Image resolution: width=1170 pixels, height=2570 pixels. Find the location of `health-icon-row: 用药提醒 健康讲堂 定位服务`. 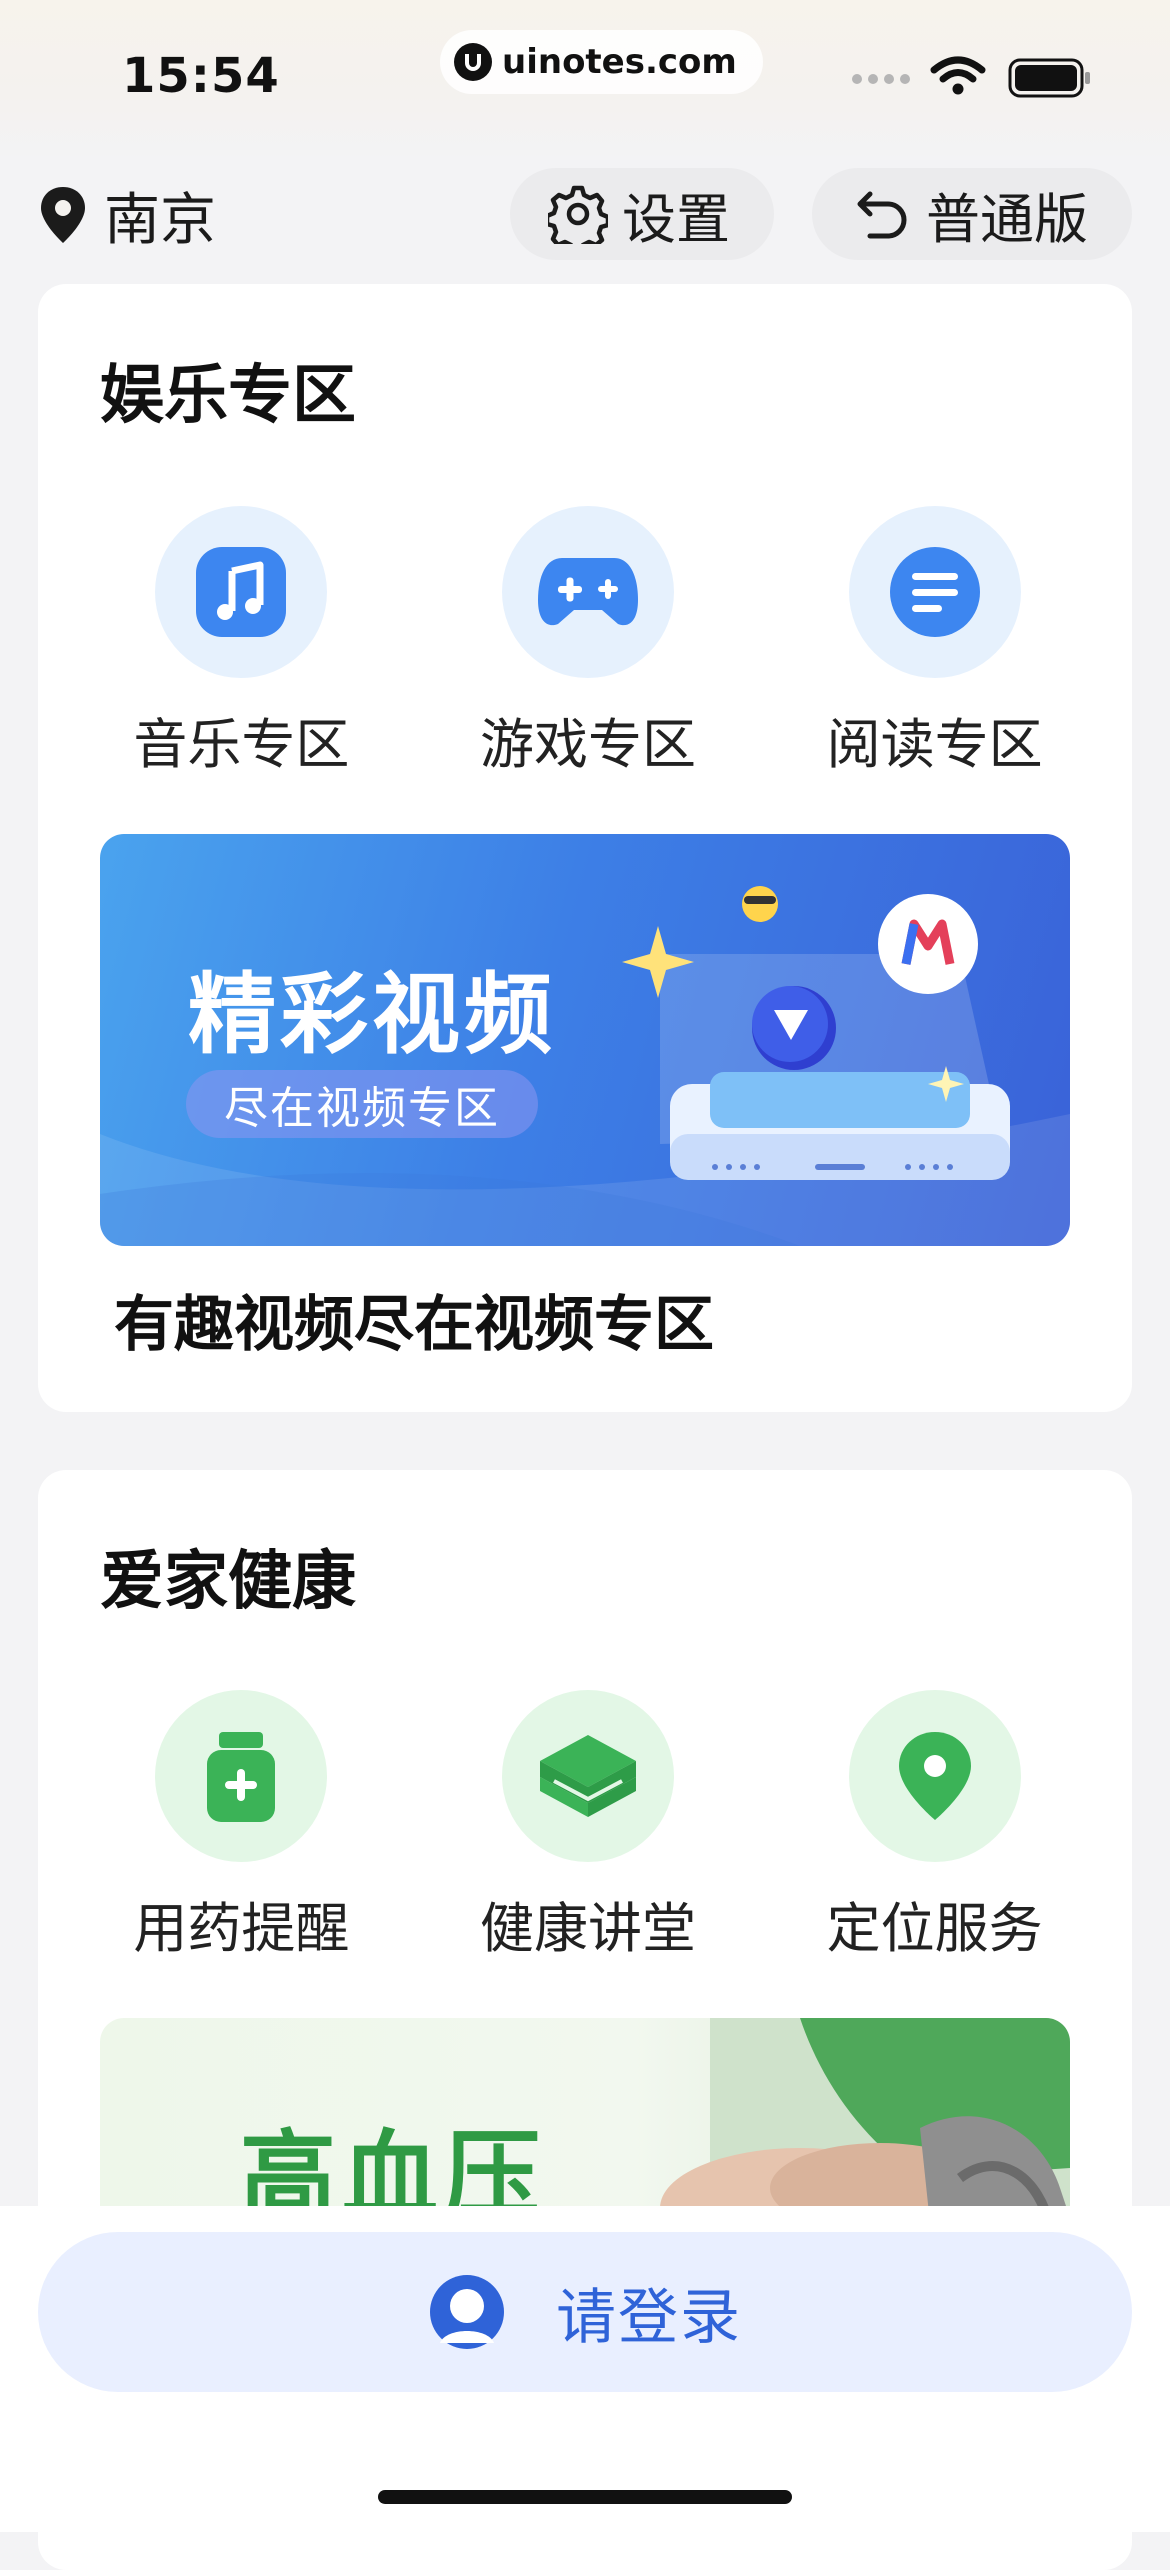

health-icon-row: 用药提醒 健康讲堂 定位服务 is located at coordinates (588, 1826).